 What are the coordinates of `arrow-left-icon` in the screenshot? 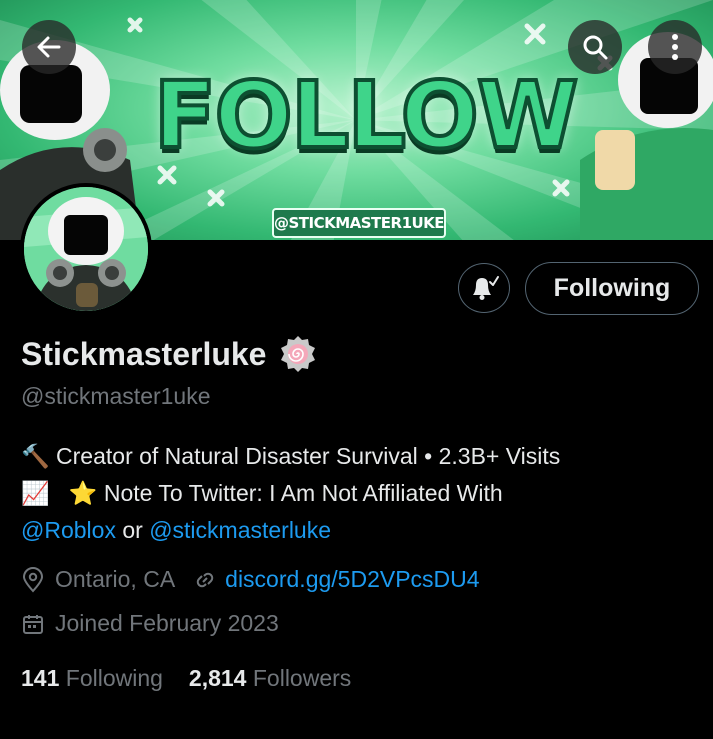 It's located at (49, 47).